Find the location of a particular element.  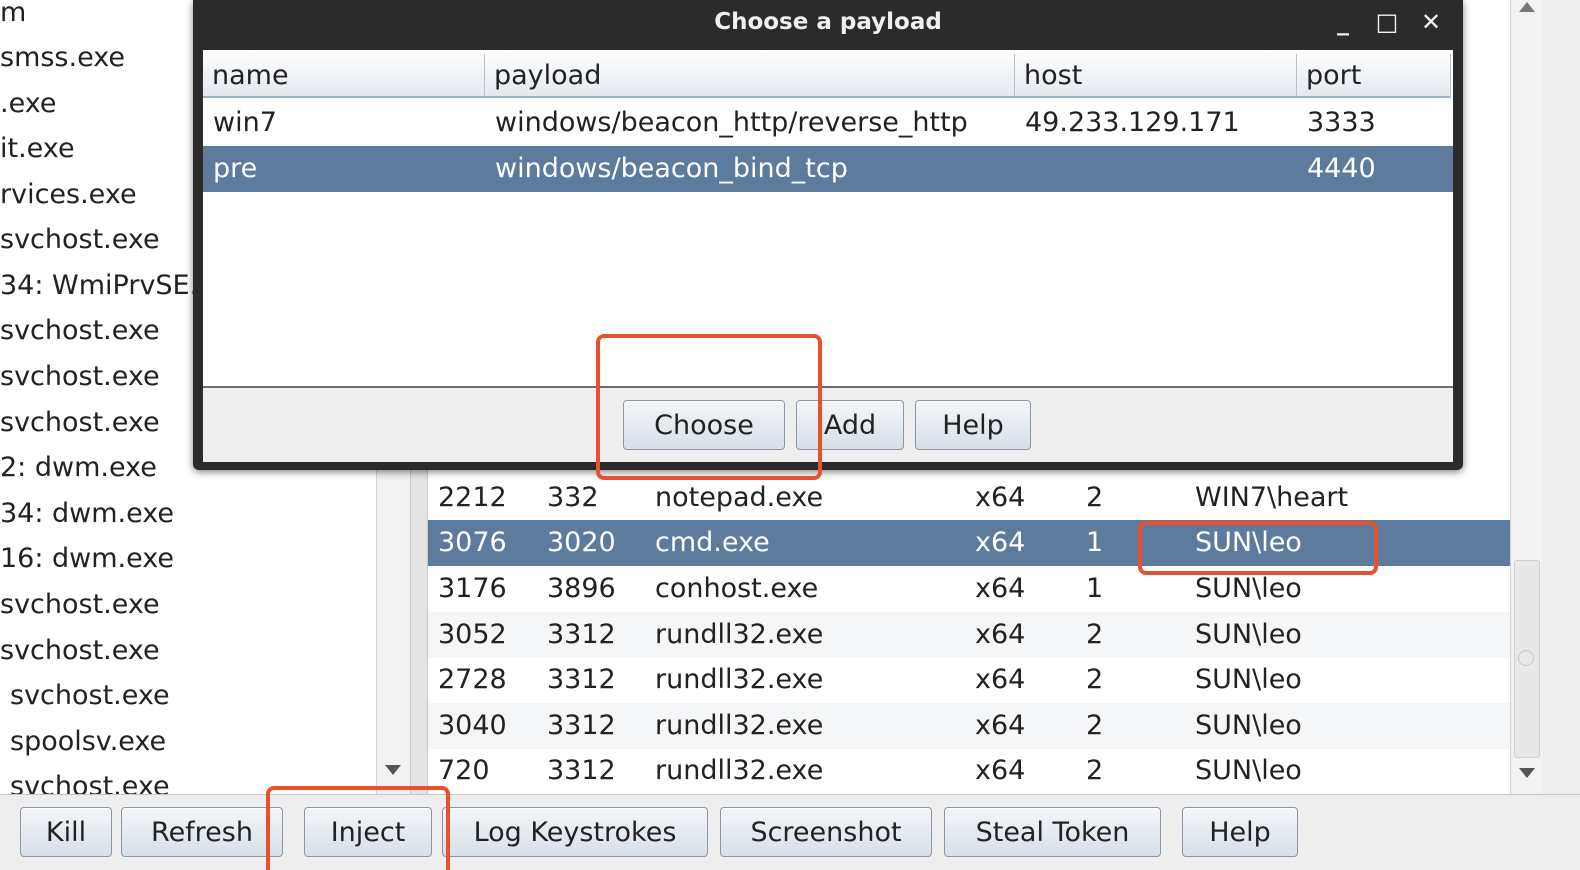

ppid-cell: 3020 is located at coordinates (581, 542).